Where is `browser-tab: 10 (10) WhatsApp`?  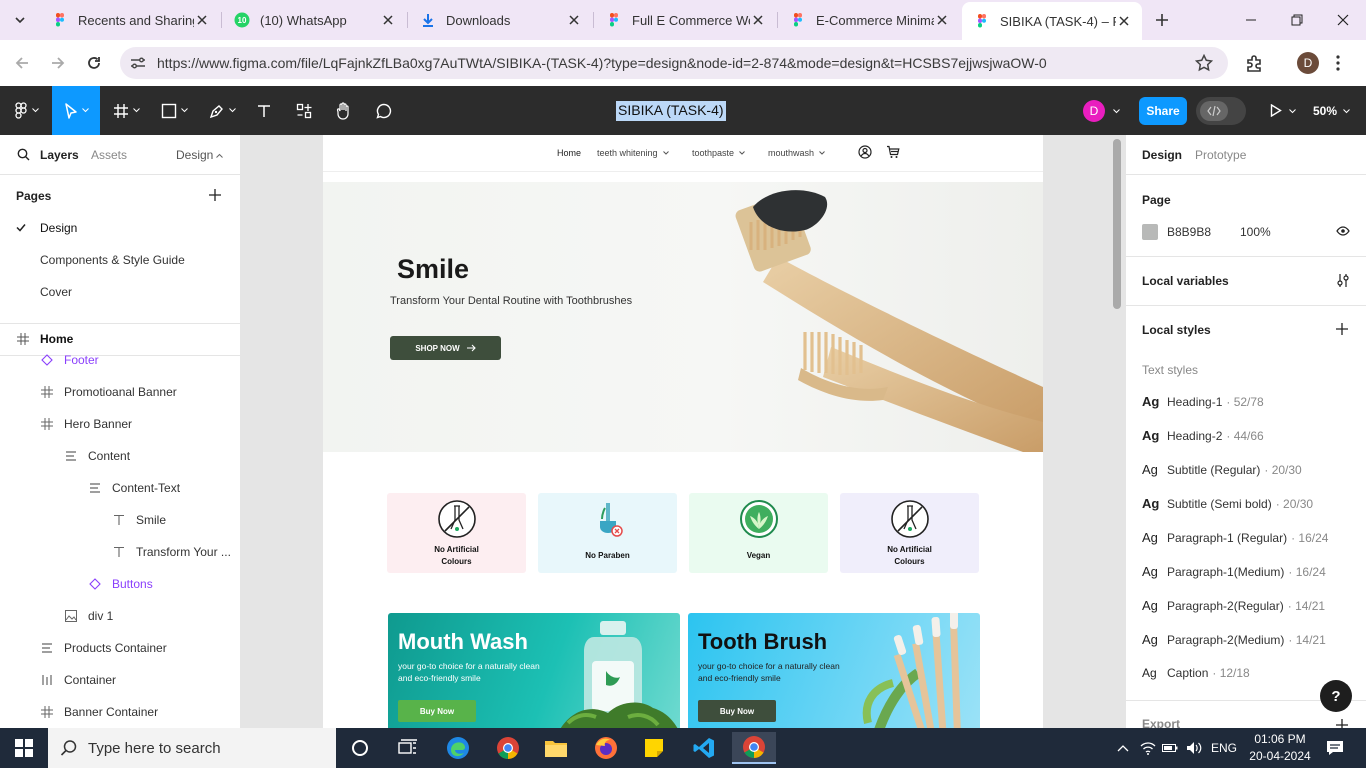 browser-tab: 10 (10) WhatsApp is located at coordinates (314, 20).